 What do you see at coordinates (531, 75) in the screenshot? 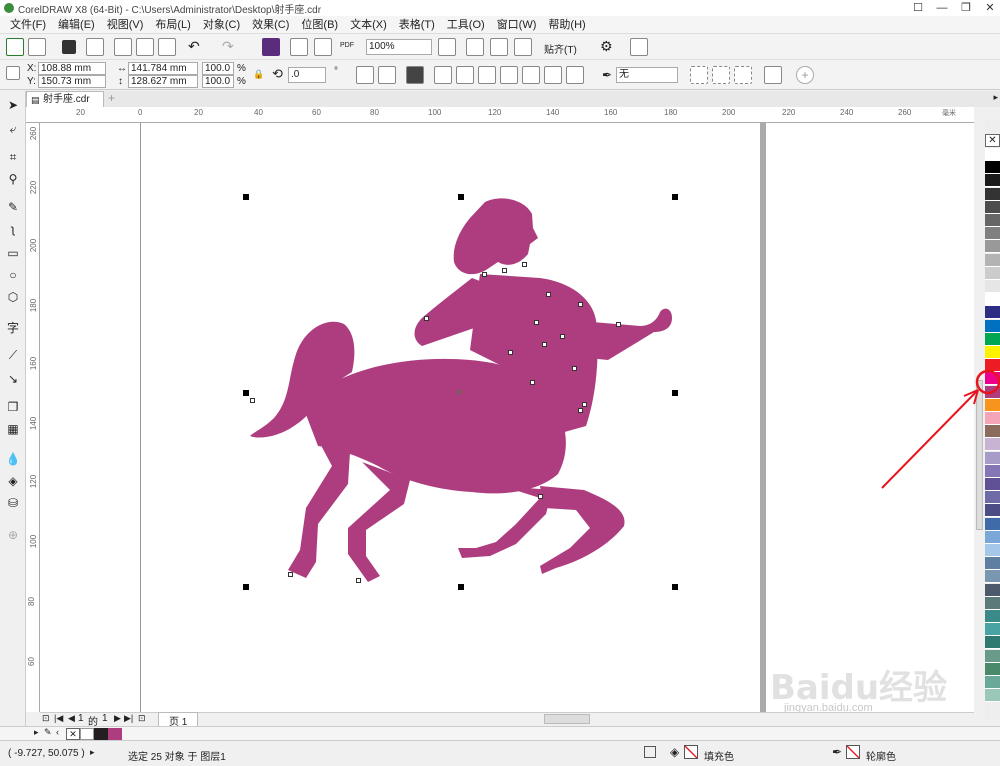
I see `front-minus-back-icon` at bounding box center [531, 75].